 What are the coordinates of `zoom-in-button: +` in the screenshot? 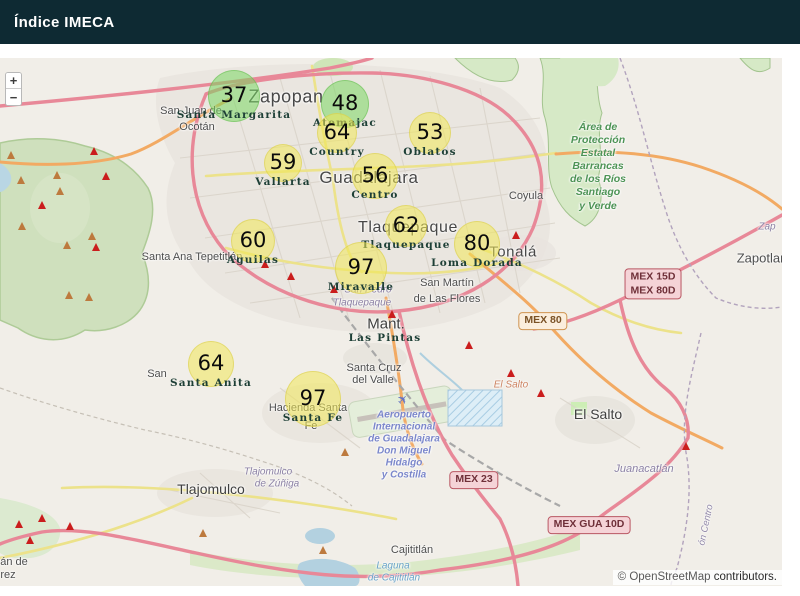 It's located at (13, 81).